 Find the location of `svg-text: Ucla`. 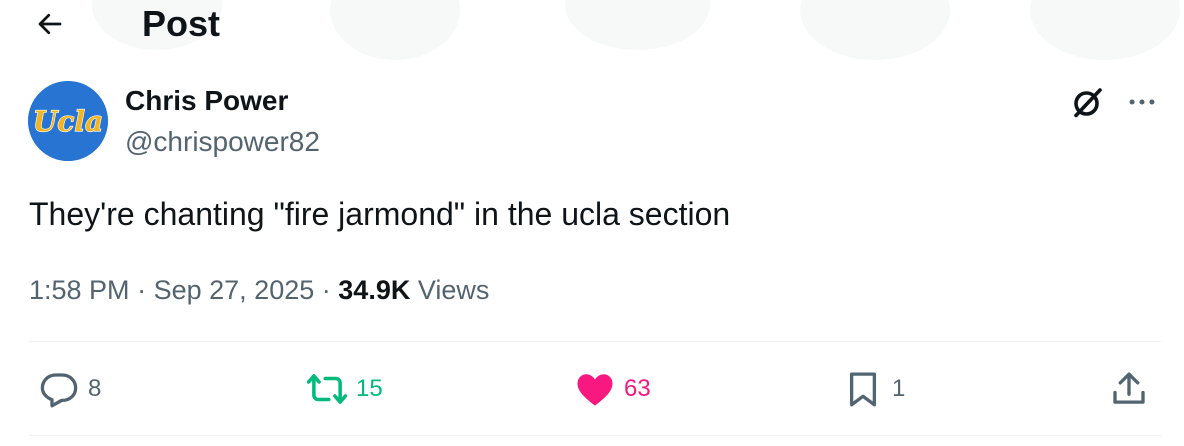

svg-text: Ucla is located at coordinates (68, 121).